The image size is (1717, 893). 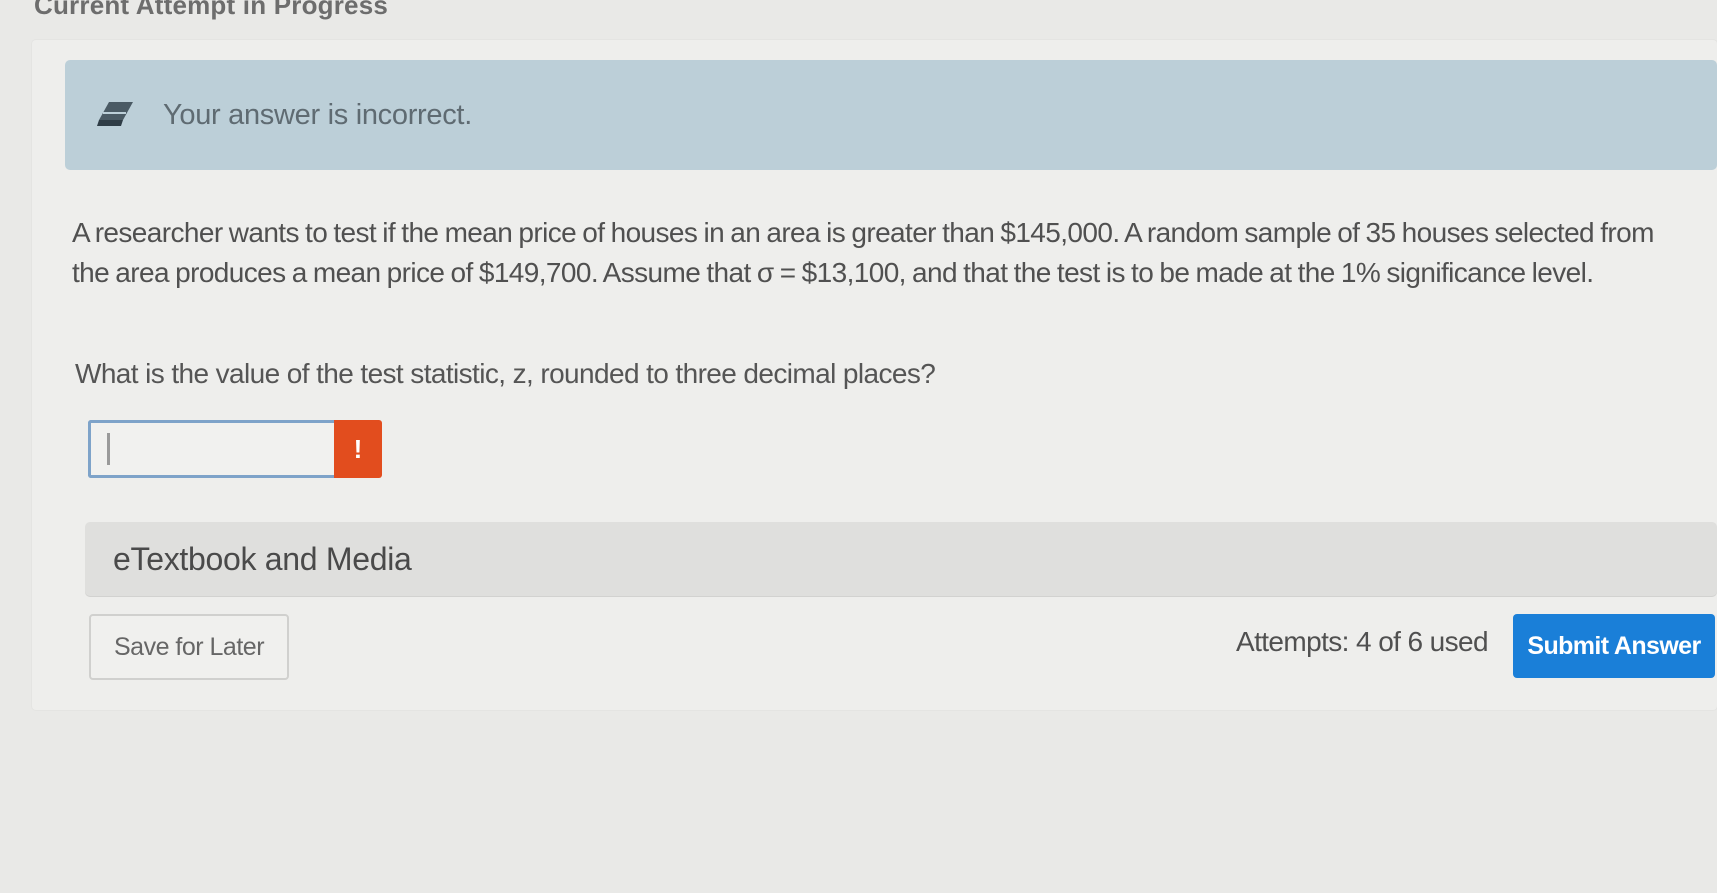 I want to click on page-title: Current Attempt in Progress, so click(x=211, y=10).